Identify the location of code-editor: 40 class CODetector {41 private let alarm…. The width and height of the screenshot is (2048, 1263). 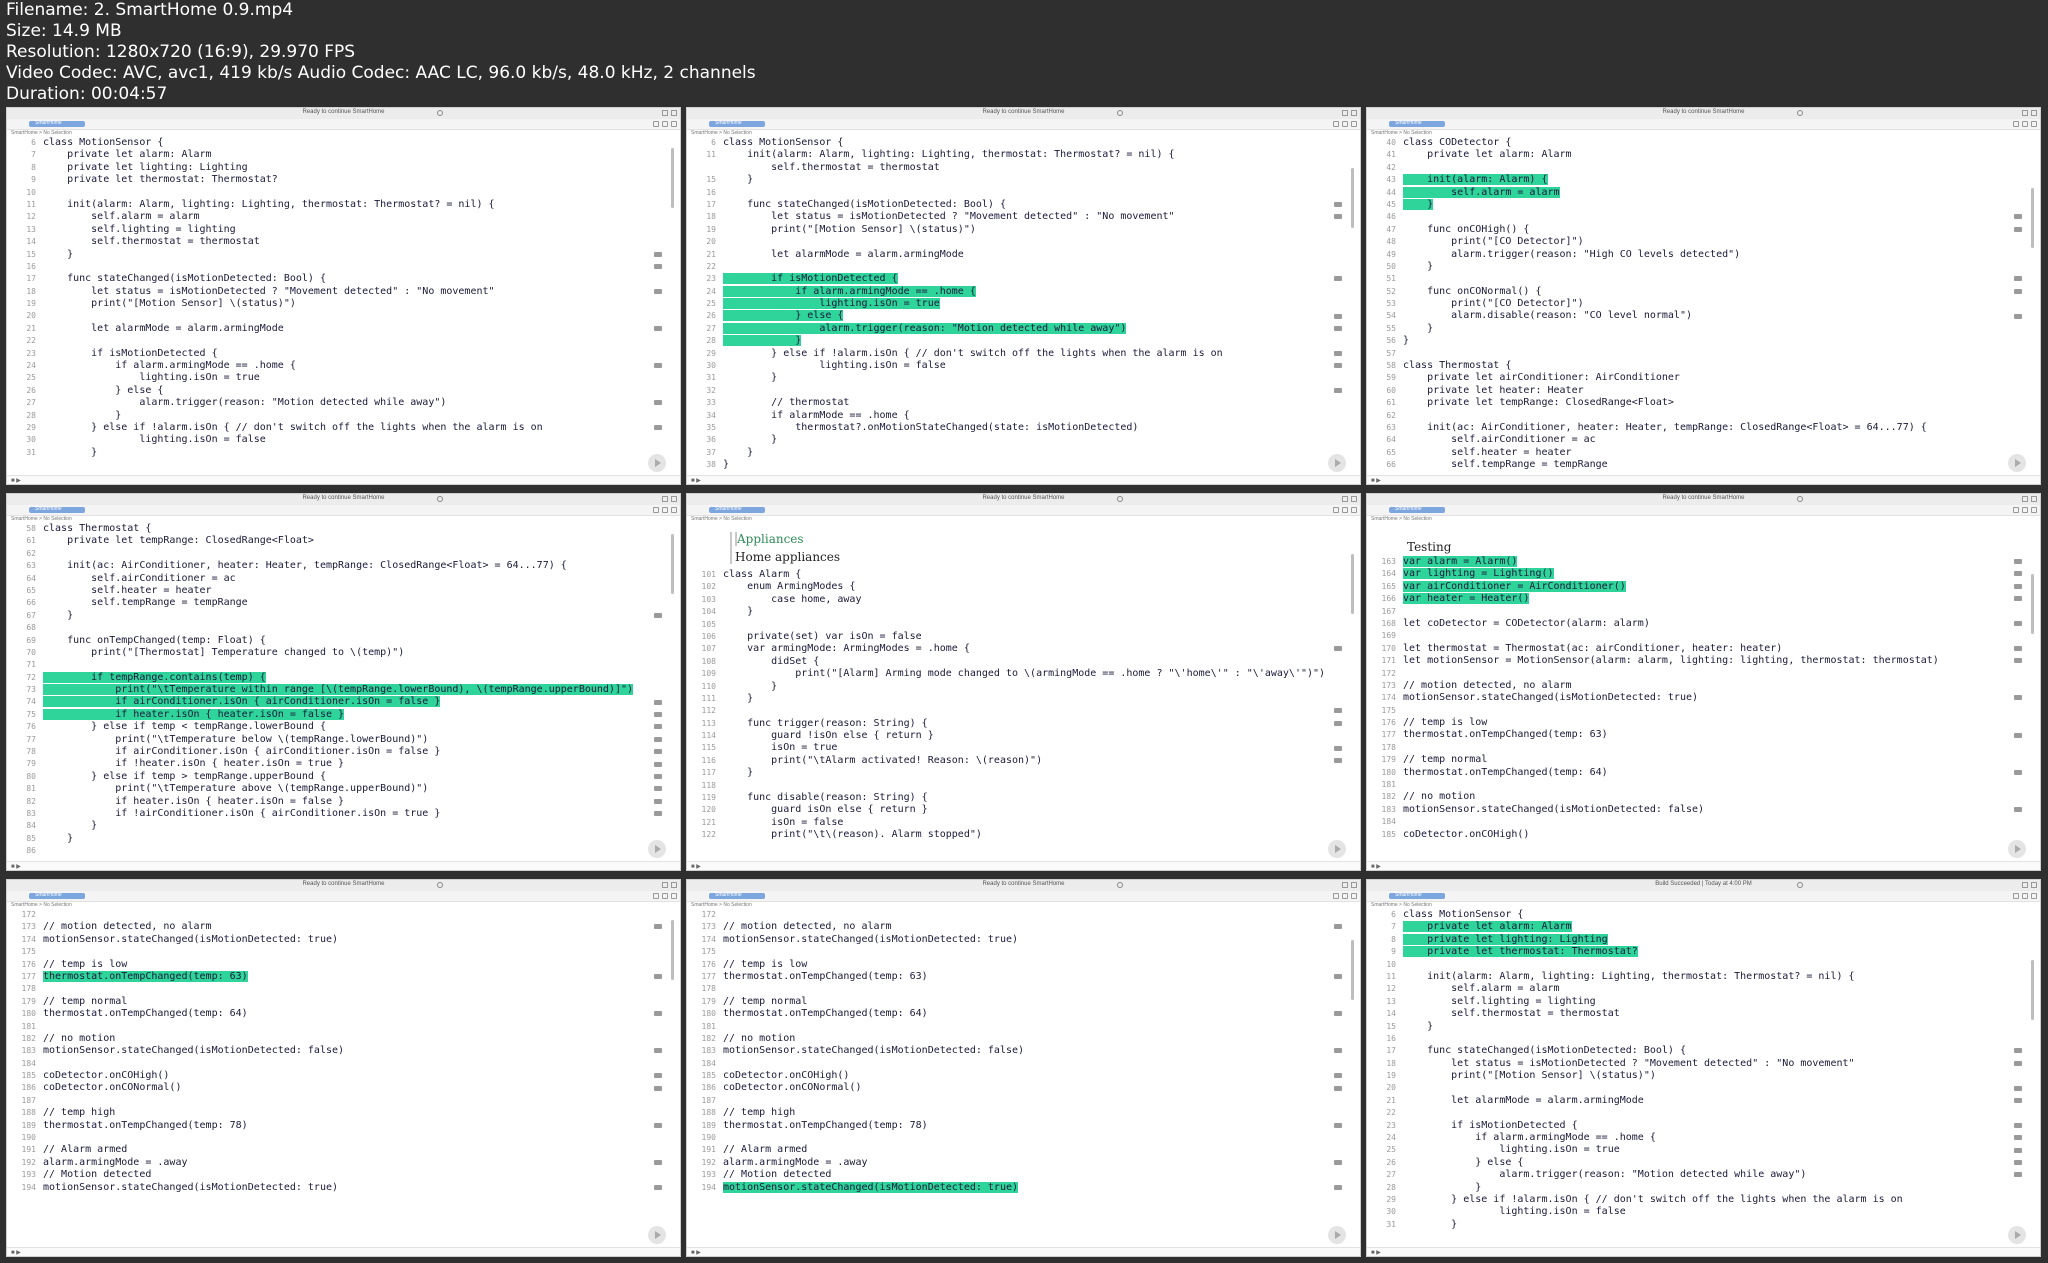
(1691, 304).